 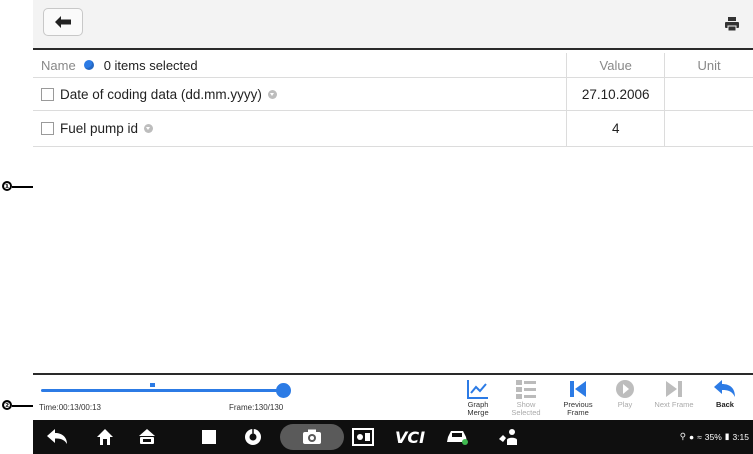 What do you see at coordinates (578, 408) in the screenshot?
I see `previous-frame-label: Previous Frame` at bounding box center [578, 408].